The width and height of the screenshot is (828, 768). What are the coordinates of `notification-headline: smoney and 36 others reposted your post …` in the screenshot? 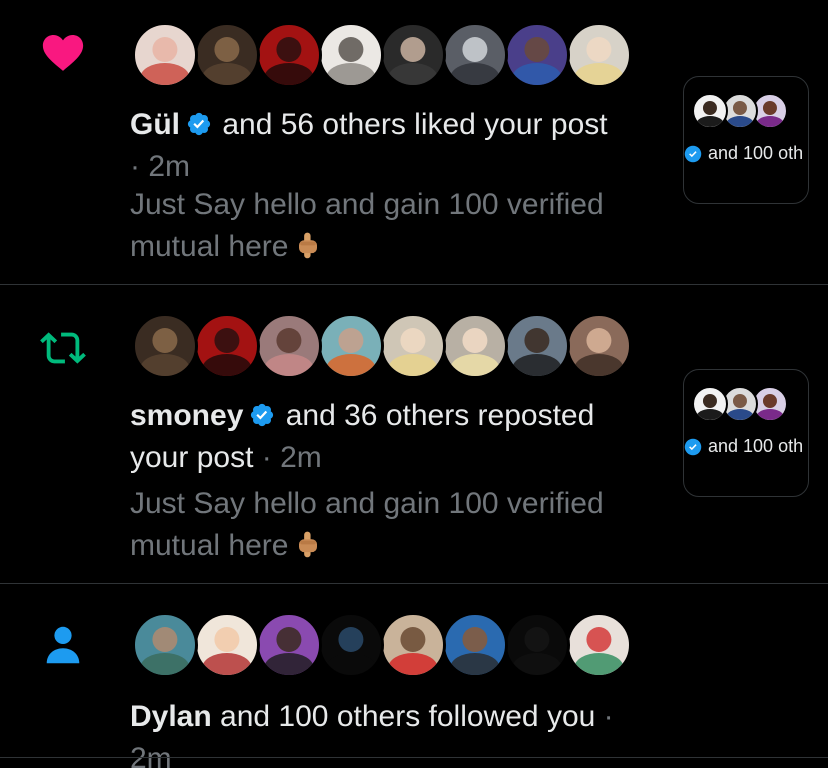 It's located at (395, 437).